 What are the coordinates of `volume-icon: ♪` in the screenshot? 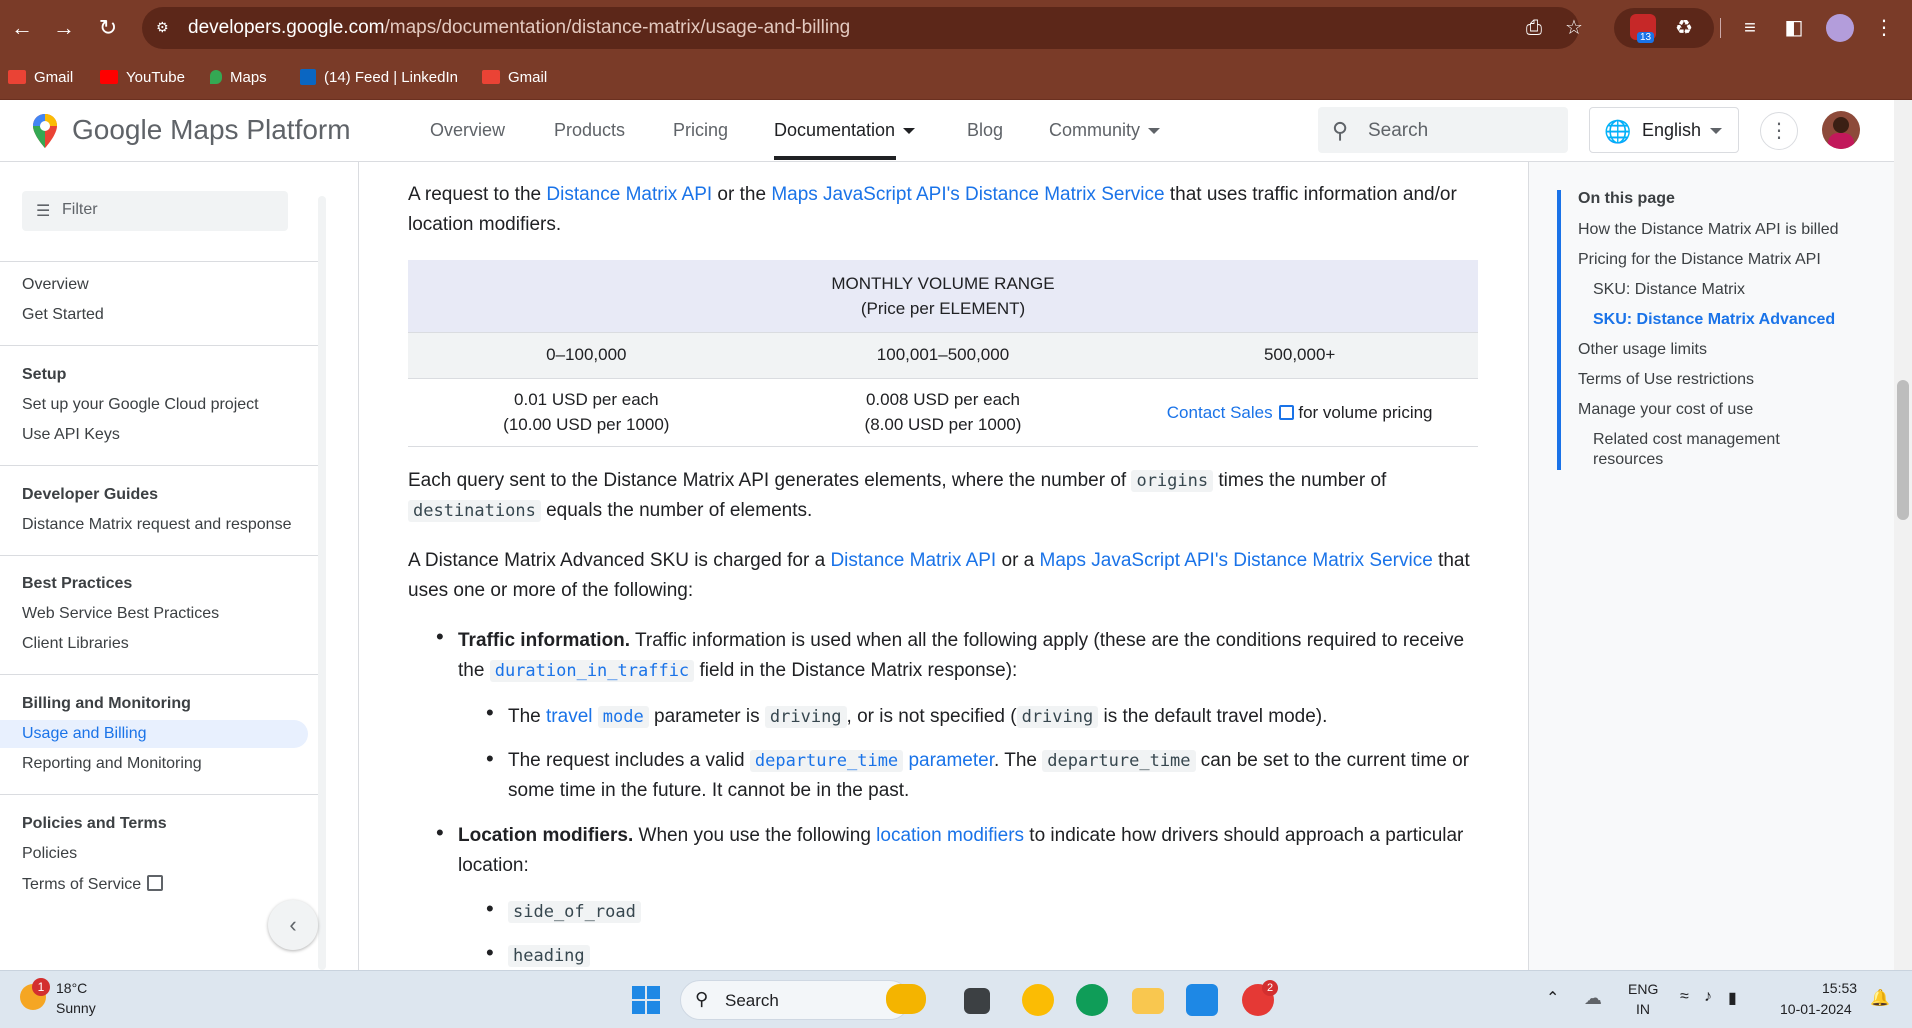 It's located at (1708, 997).